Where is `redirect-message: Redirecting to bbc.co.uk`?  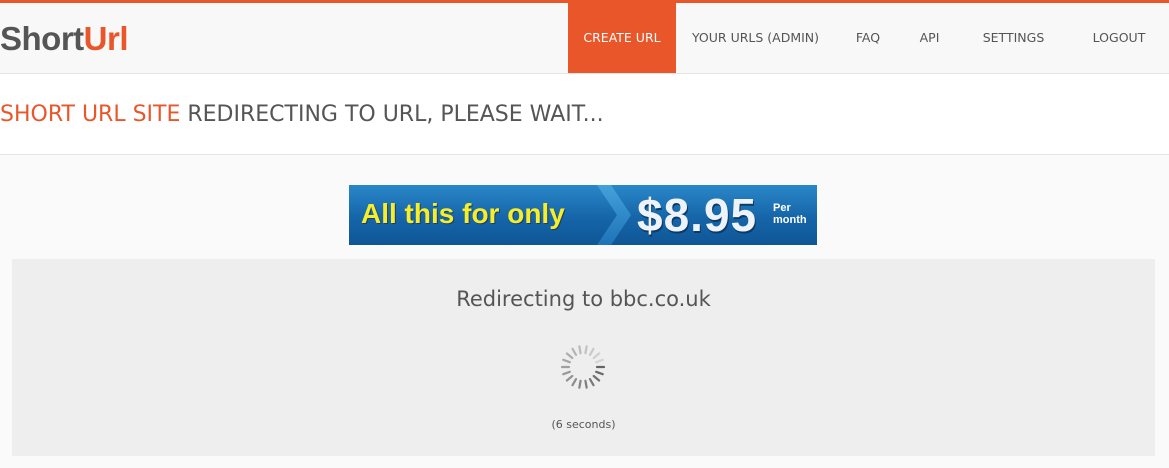 redirect-message: Redirecting to bbc.co.uk is located at coordinates (583, 299).